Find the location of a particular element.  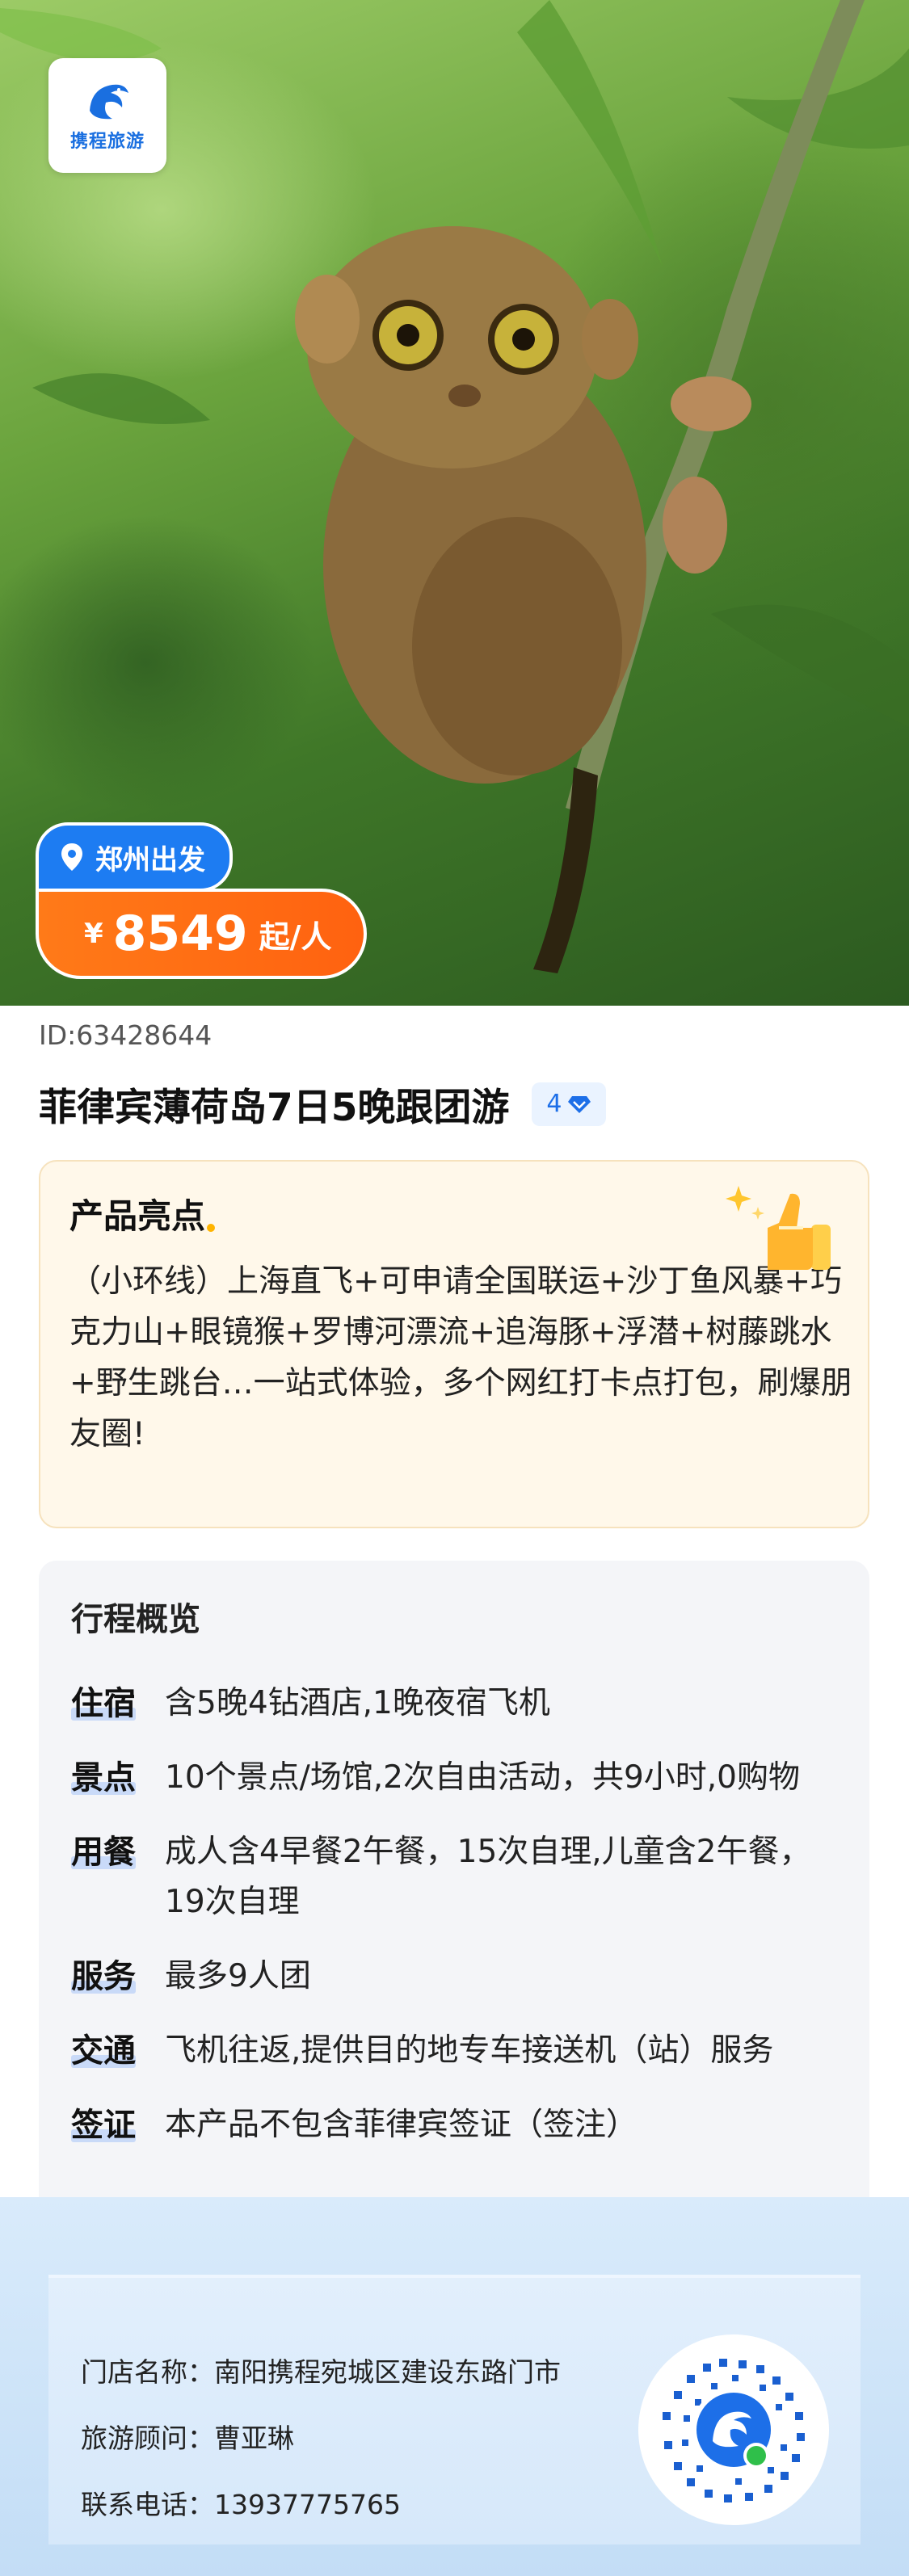

departure-city: 郑州出发 is located at coordinates (150, 860).